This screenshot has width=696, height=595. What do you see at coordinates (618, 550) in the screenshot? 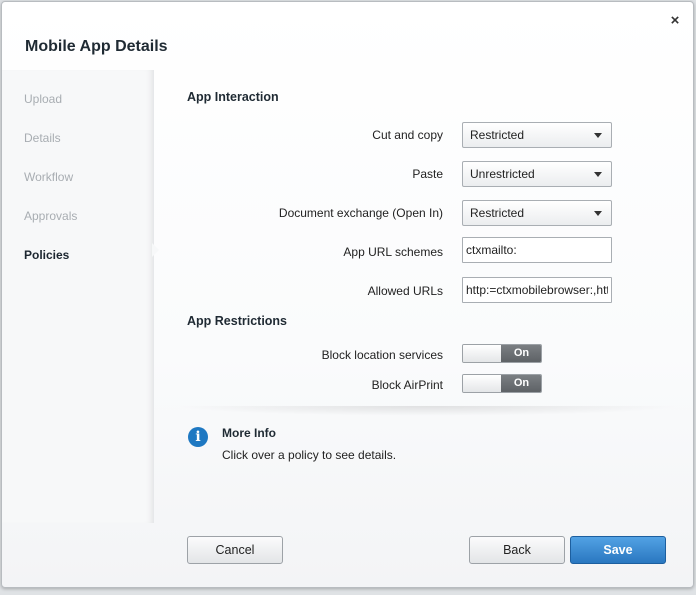
I see `save-button: Save` at bounding box center [618, 550].